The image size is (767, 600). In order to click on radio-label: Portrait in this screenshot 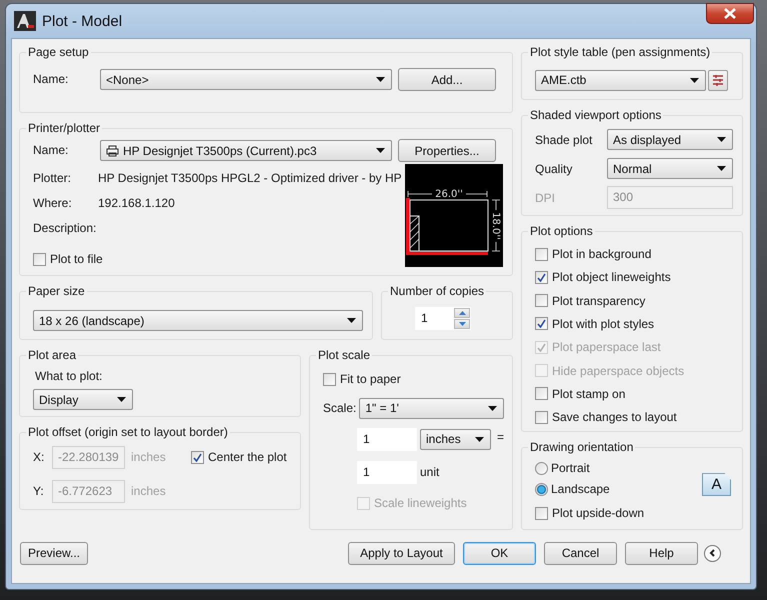, I will do `click(570, 469)`.